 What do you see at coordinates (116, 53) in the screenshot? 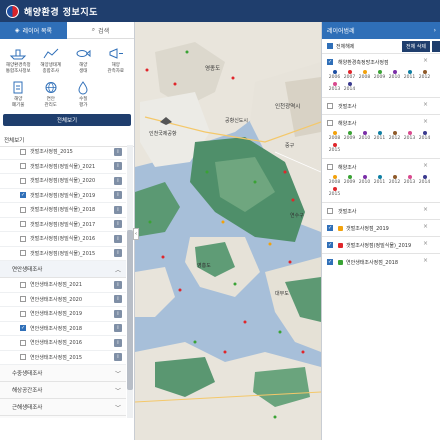
I see `megaphone-icon` at bounding box center [116, 53].